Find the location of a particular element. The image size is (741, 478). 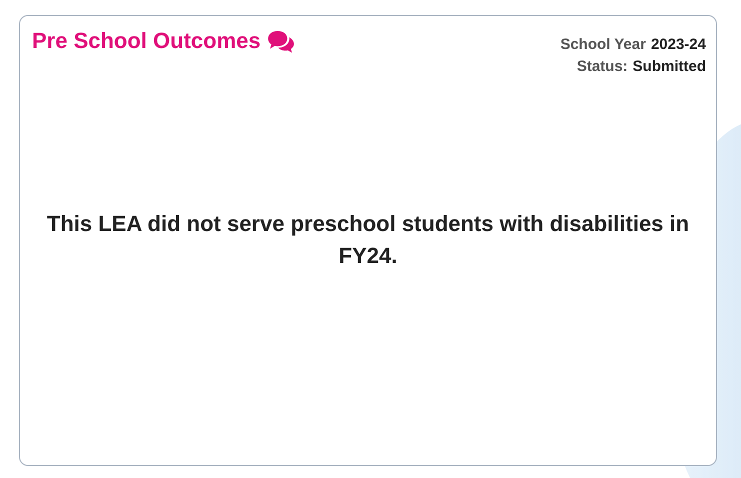

meta-value: Submitted is located at coordinates (669, 66).